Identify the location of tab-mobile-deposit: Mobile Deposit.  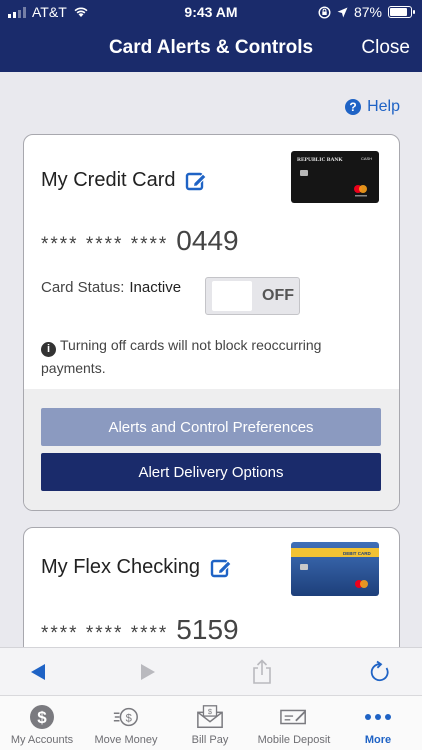
(294, 723).